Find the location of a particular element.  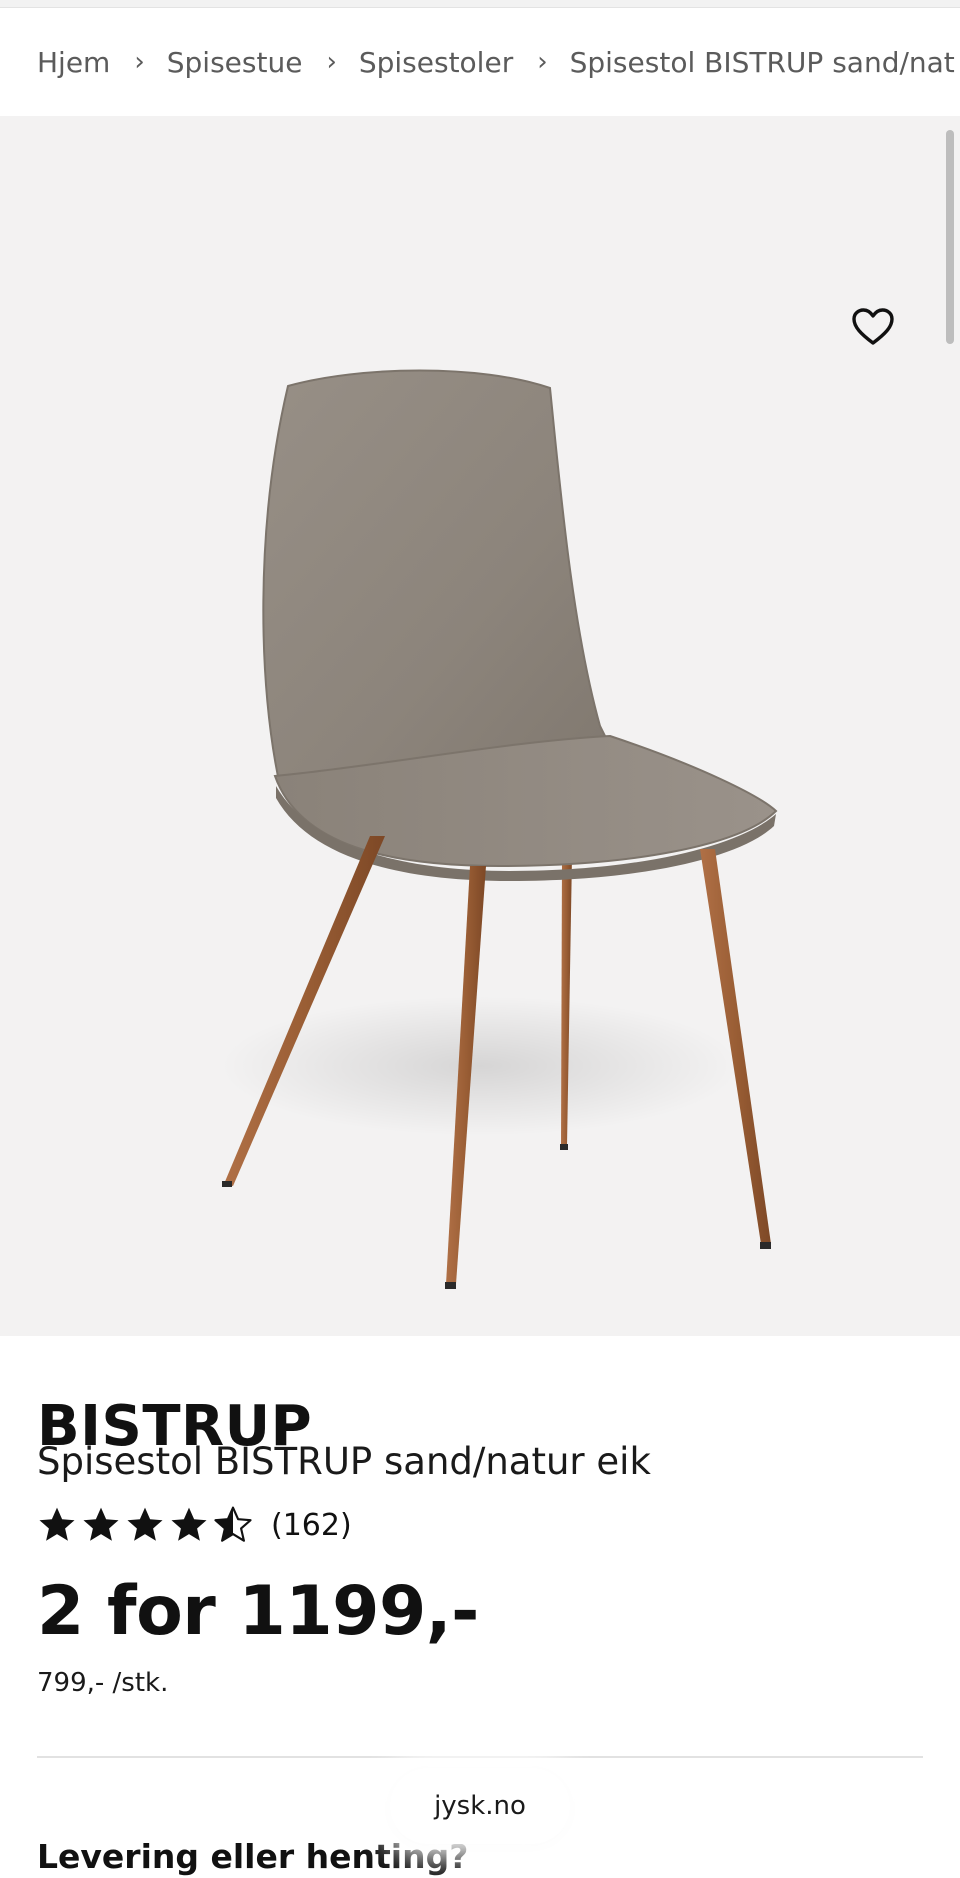

browser-url-pill: jysk.no is located at coordinates (480, 1806).